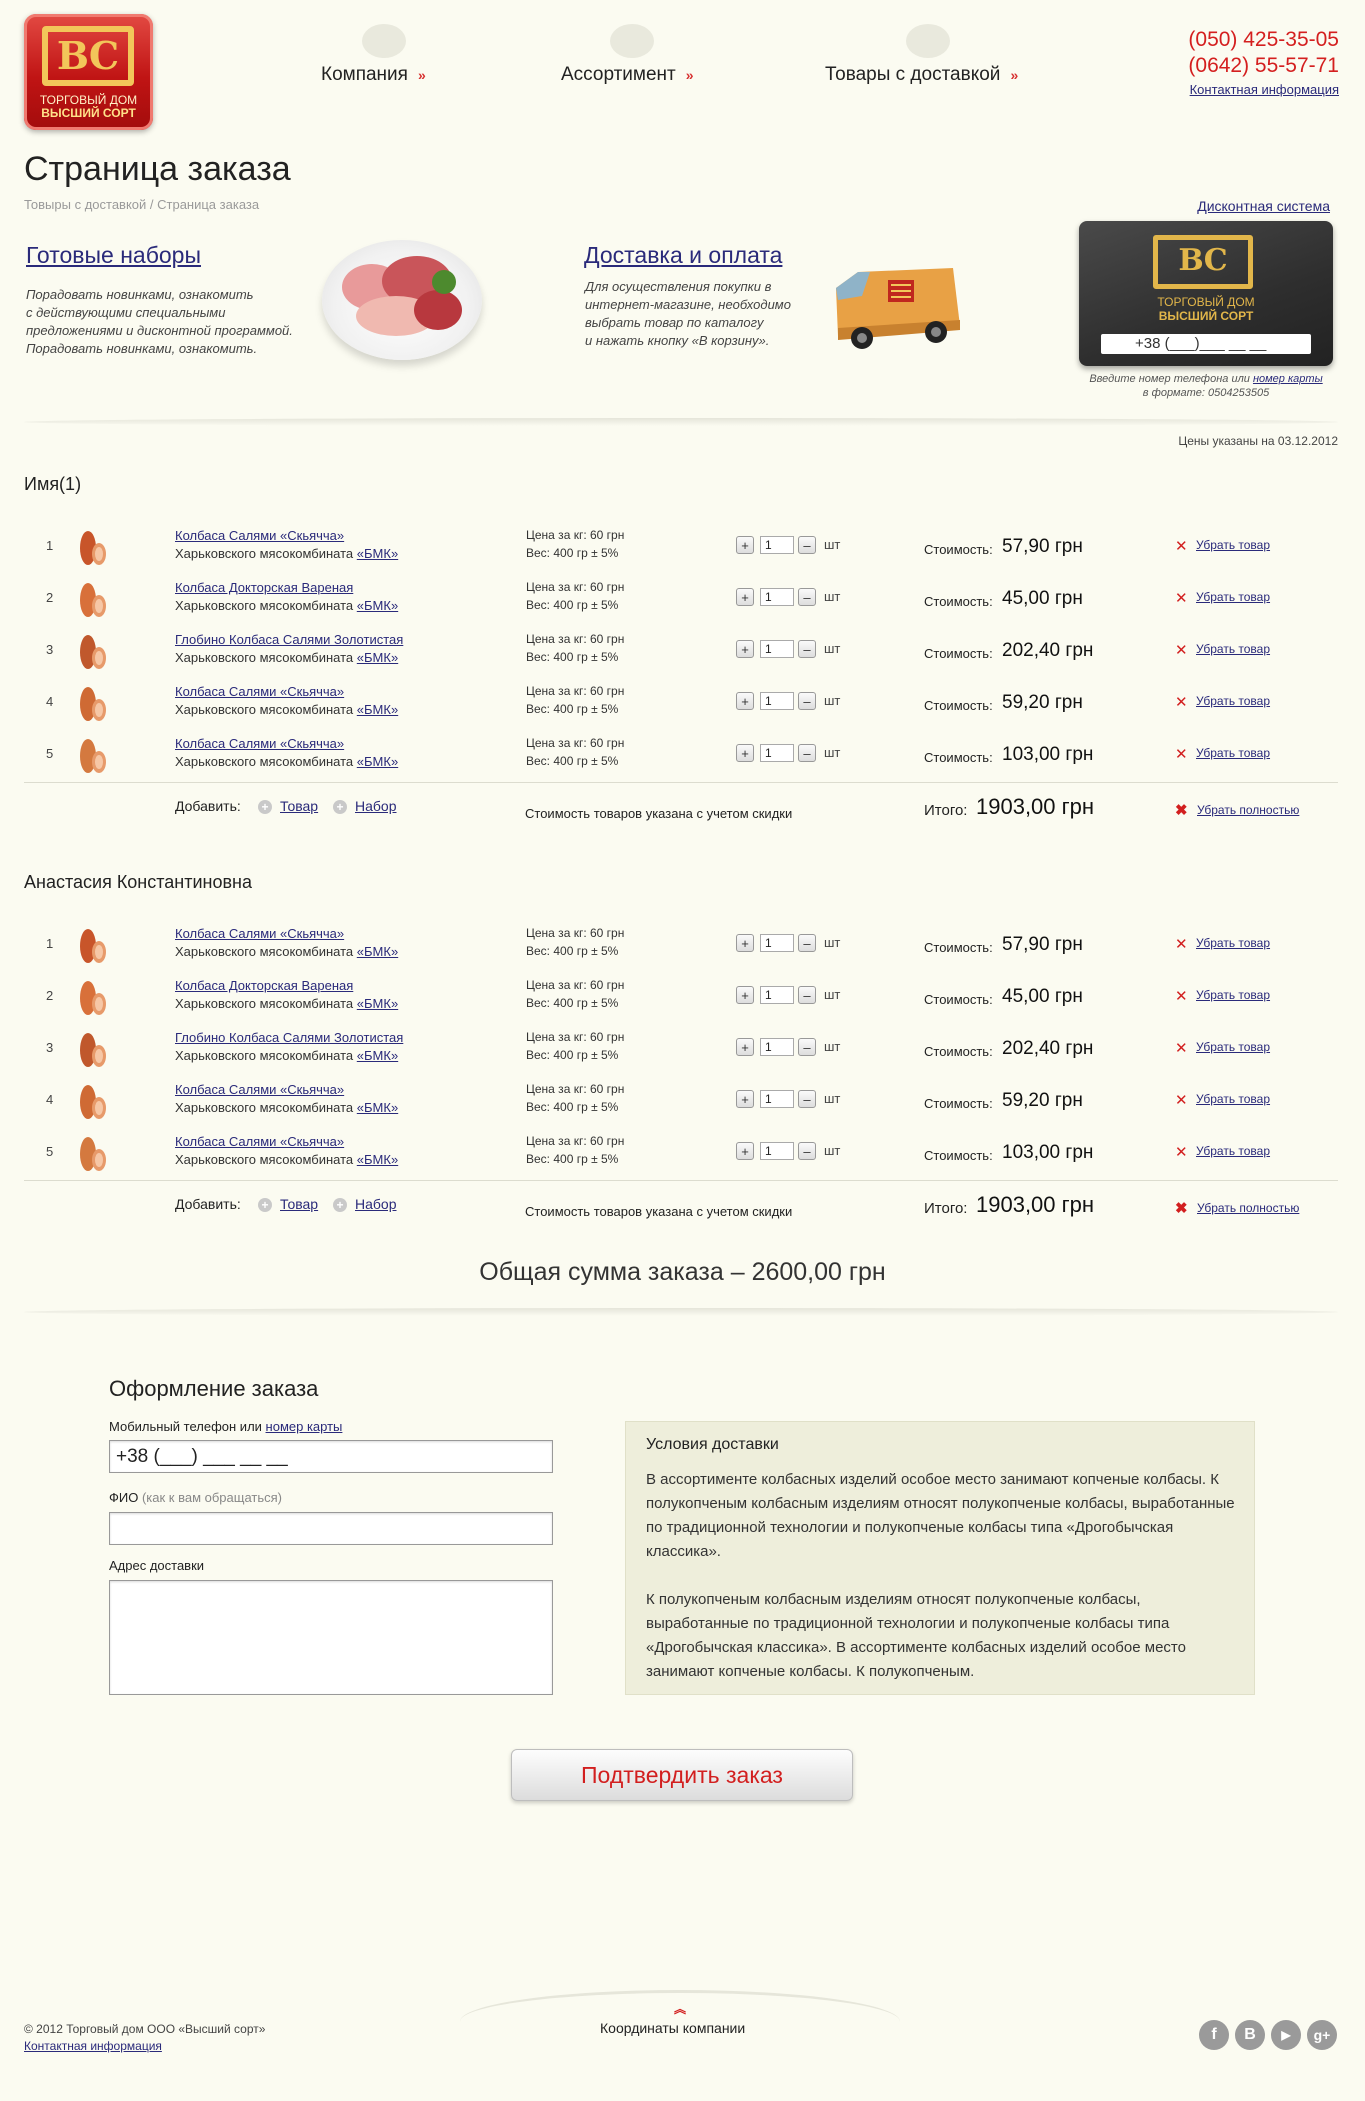 This screenshot has width=1365, height=2101. I want to click on address-textarea, so click(331, 1637).